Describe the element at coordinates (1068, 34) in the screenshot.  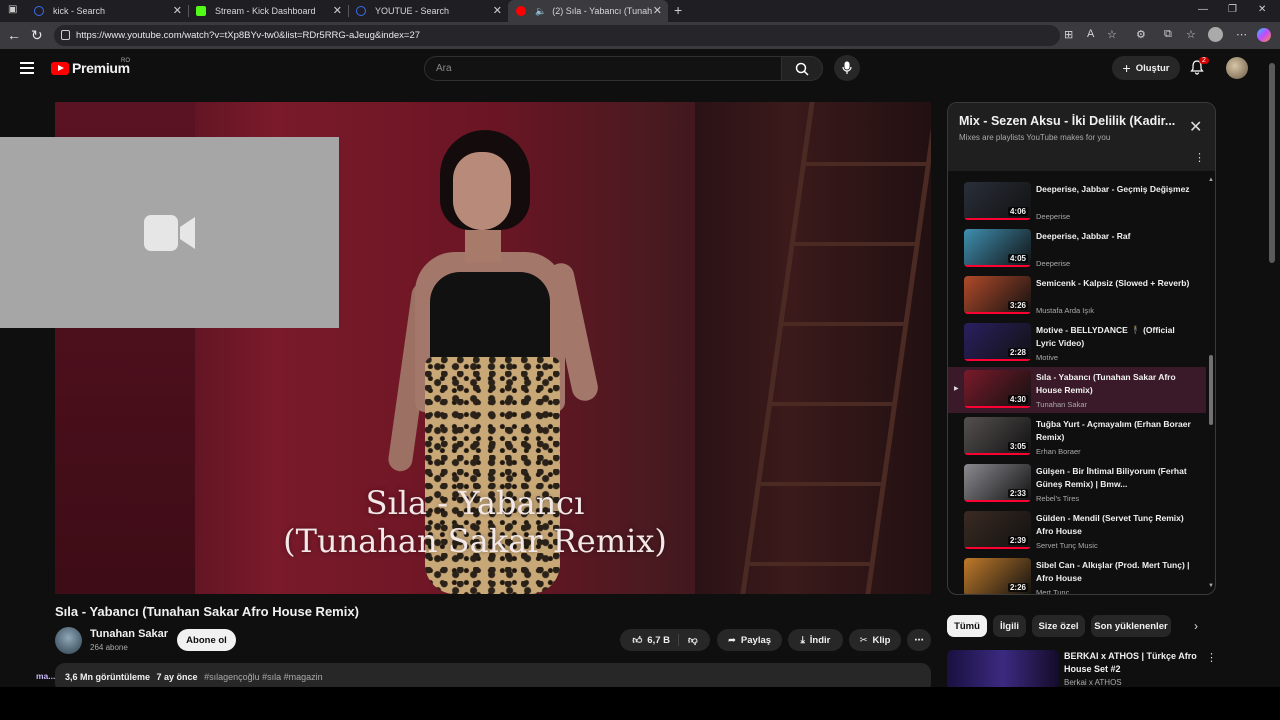
I see `app-grid-icon: ⊞` at that location.